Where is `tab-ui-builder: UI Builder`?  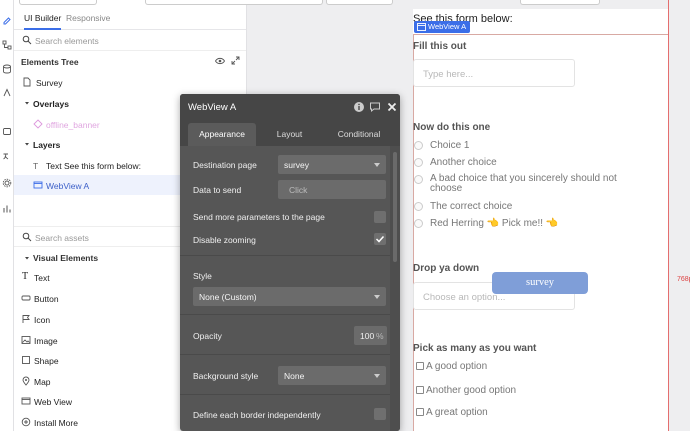 tab-ui-builder: UI Builder is located at coordinates (43, 21).